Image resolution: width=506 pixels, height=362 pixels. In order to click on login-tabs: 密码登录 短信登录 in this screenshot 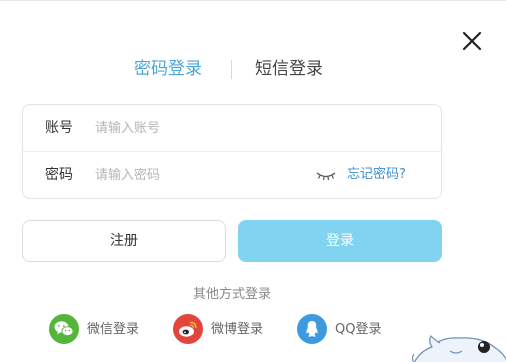, I will do `click(232, 70)`.